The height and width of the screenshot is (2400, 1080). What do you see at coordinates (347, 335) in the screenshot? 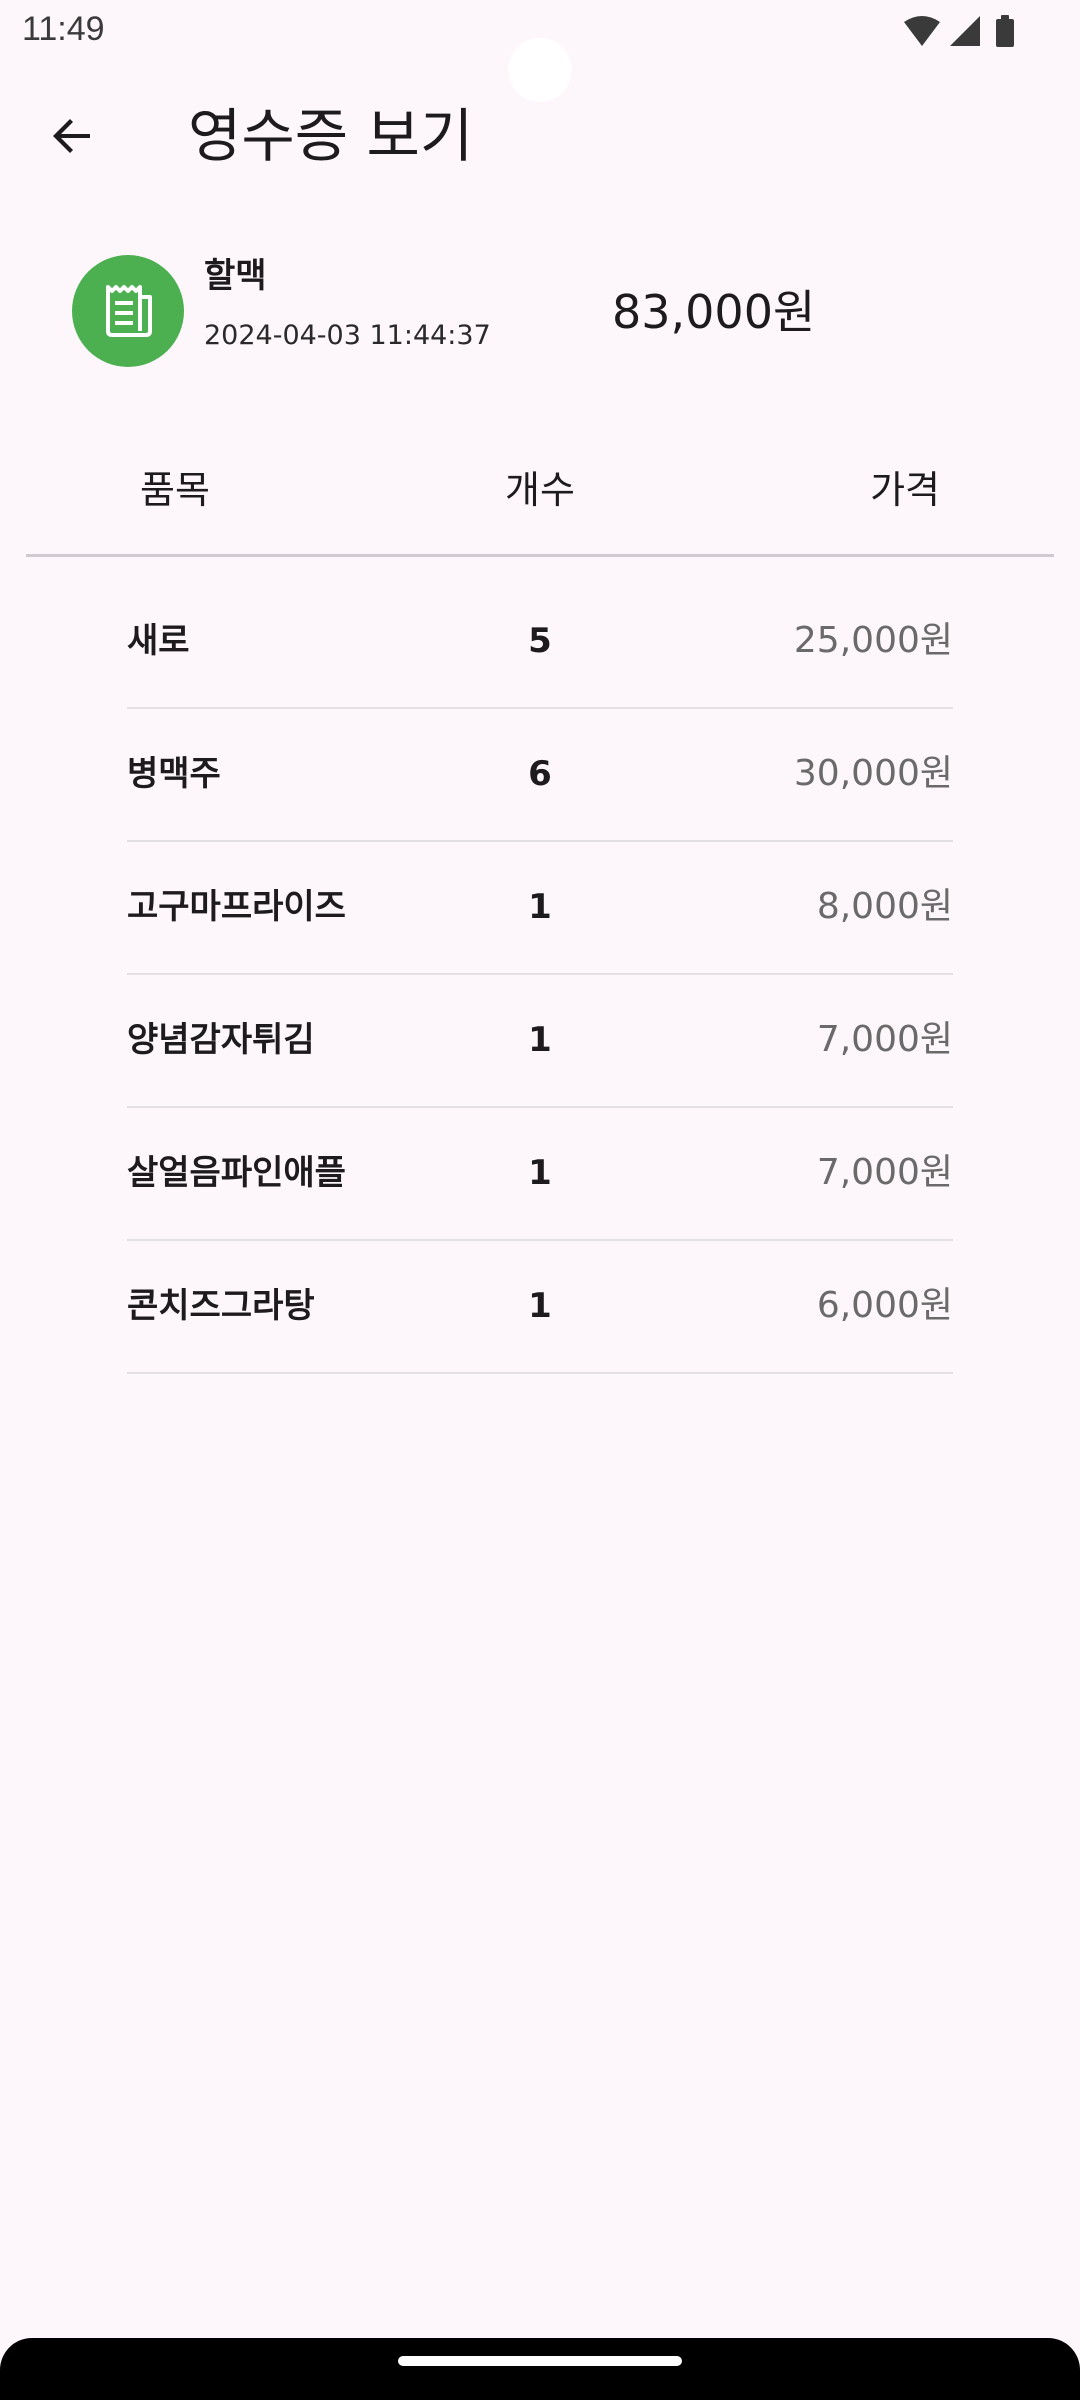
I see `receipt-datetime: 2024-04-03 11:44:37` at bounding box center [347, 335].